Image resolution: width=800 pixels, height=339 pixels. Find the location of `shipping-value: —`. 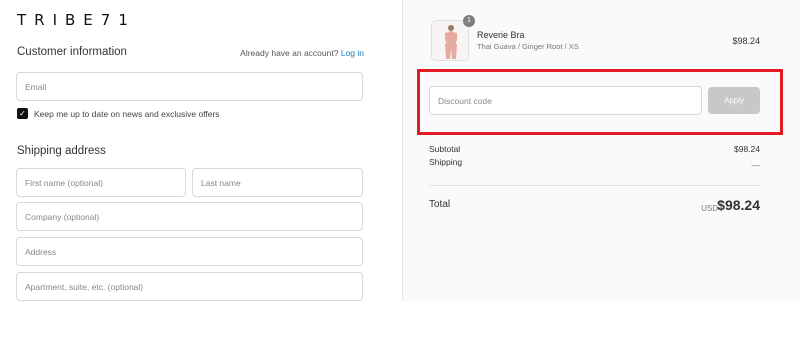

shipping-value: — is located at coordinates (756, 165).